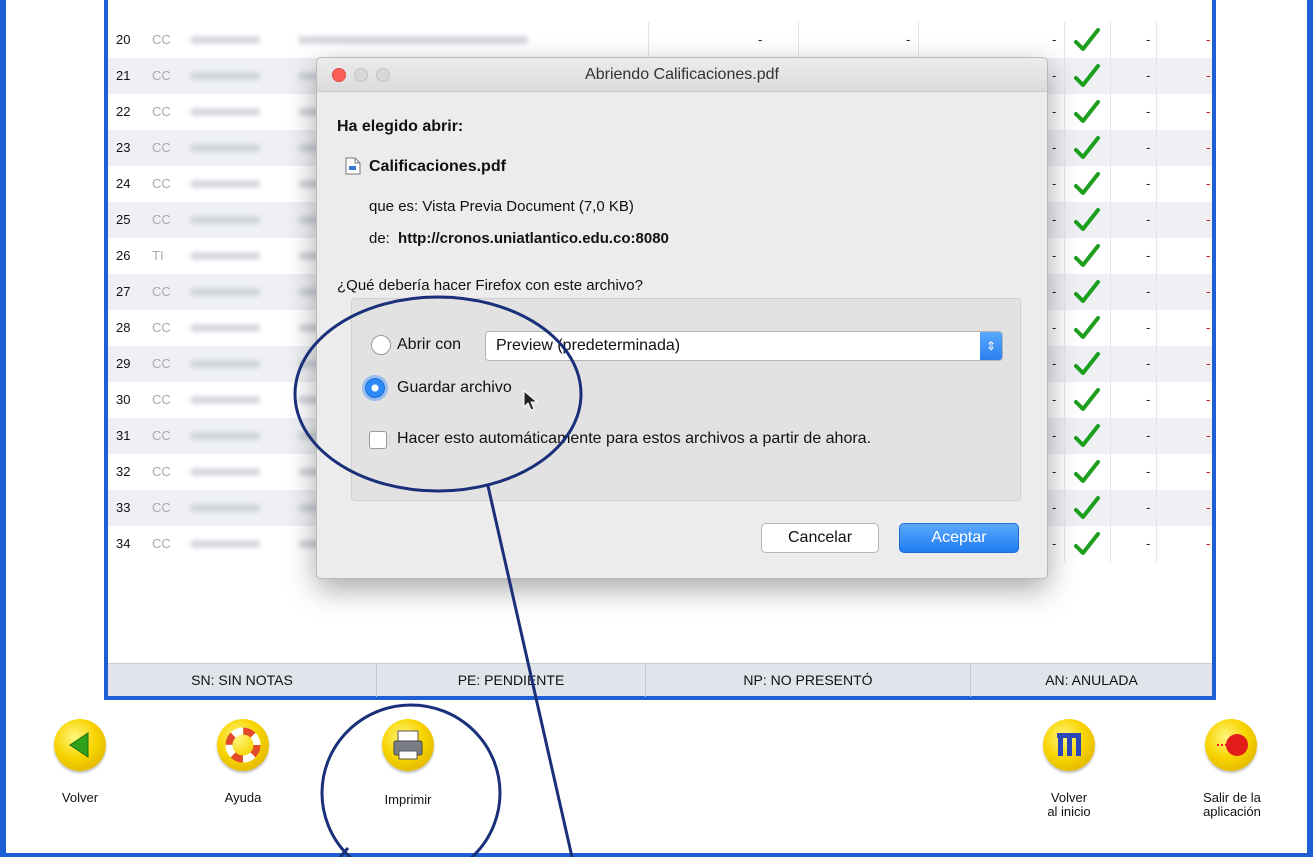 The width and height of the screenshot is (1313, 857). What do you see at coordinates (80, 798) in the screenshot?
I see `volver-label: Volver` at bounding box center [80, 798].